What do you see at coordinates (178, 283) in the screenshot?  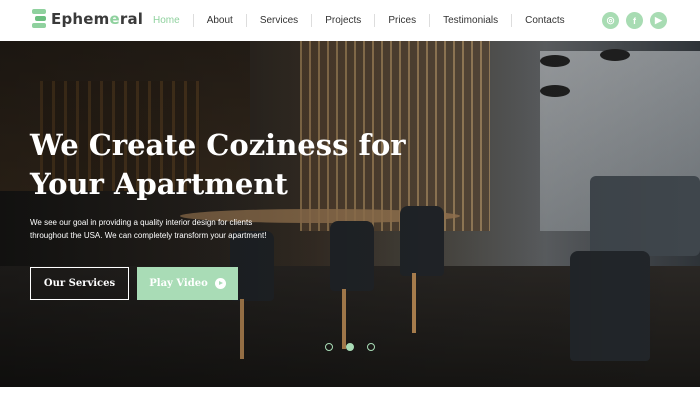 I see `play-video-label: Play Video` at bounding box center [178, 283].